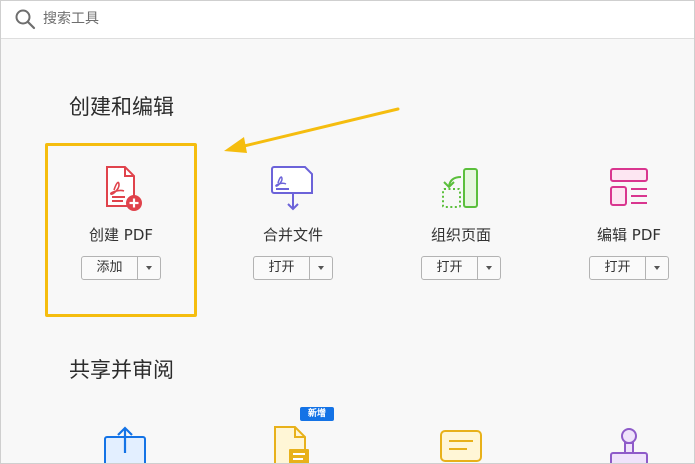 This screenshot has height=464, width=695. I want to click on share-icon, so click(125, 443).